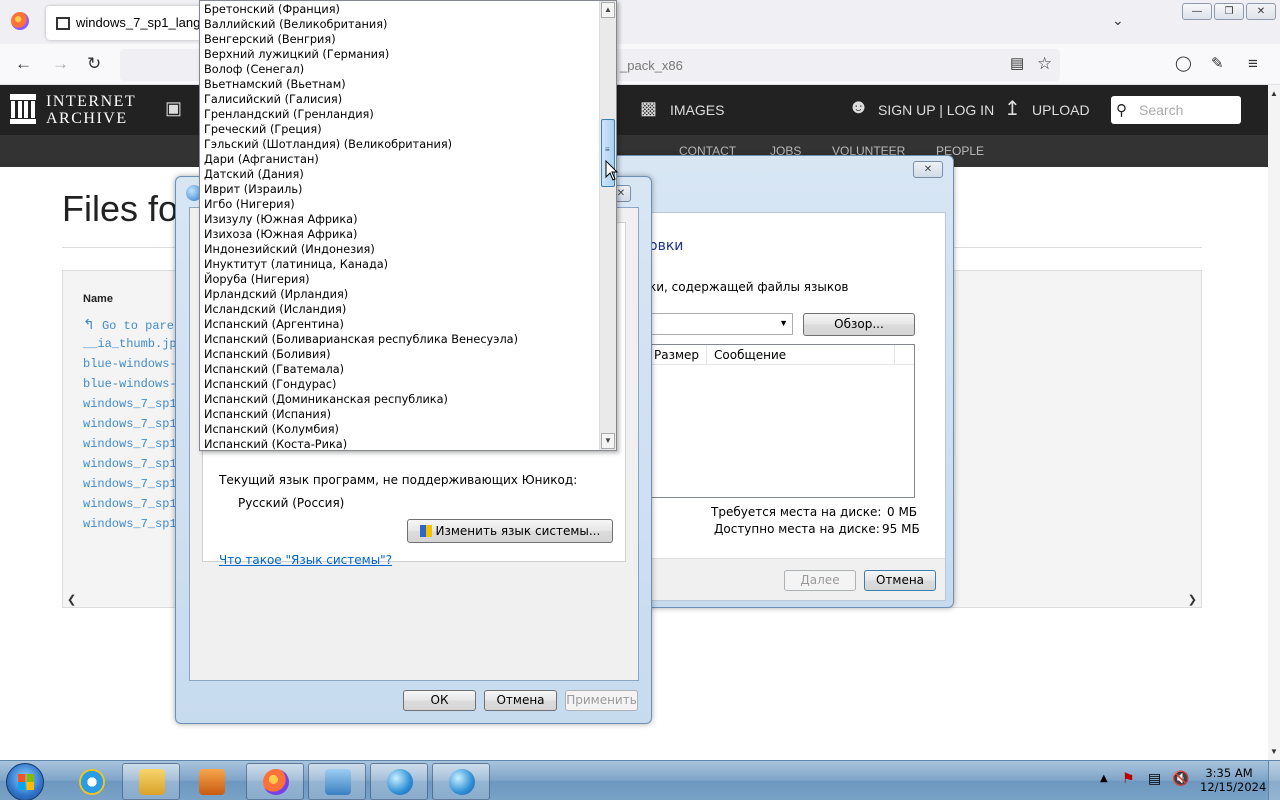  I want to click on hamburger-menu-icon: ≡, so click(1253, 64).